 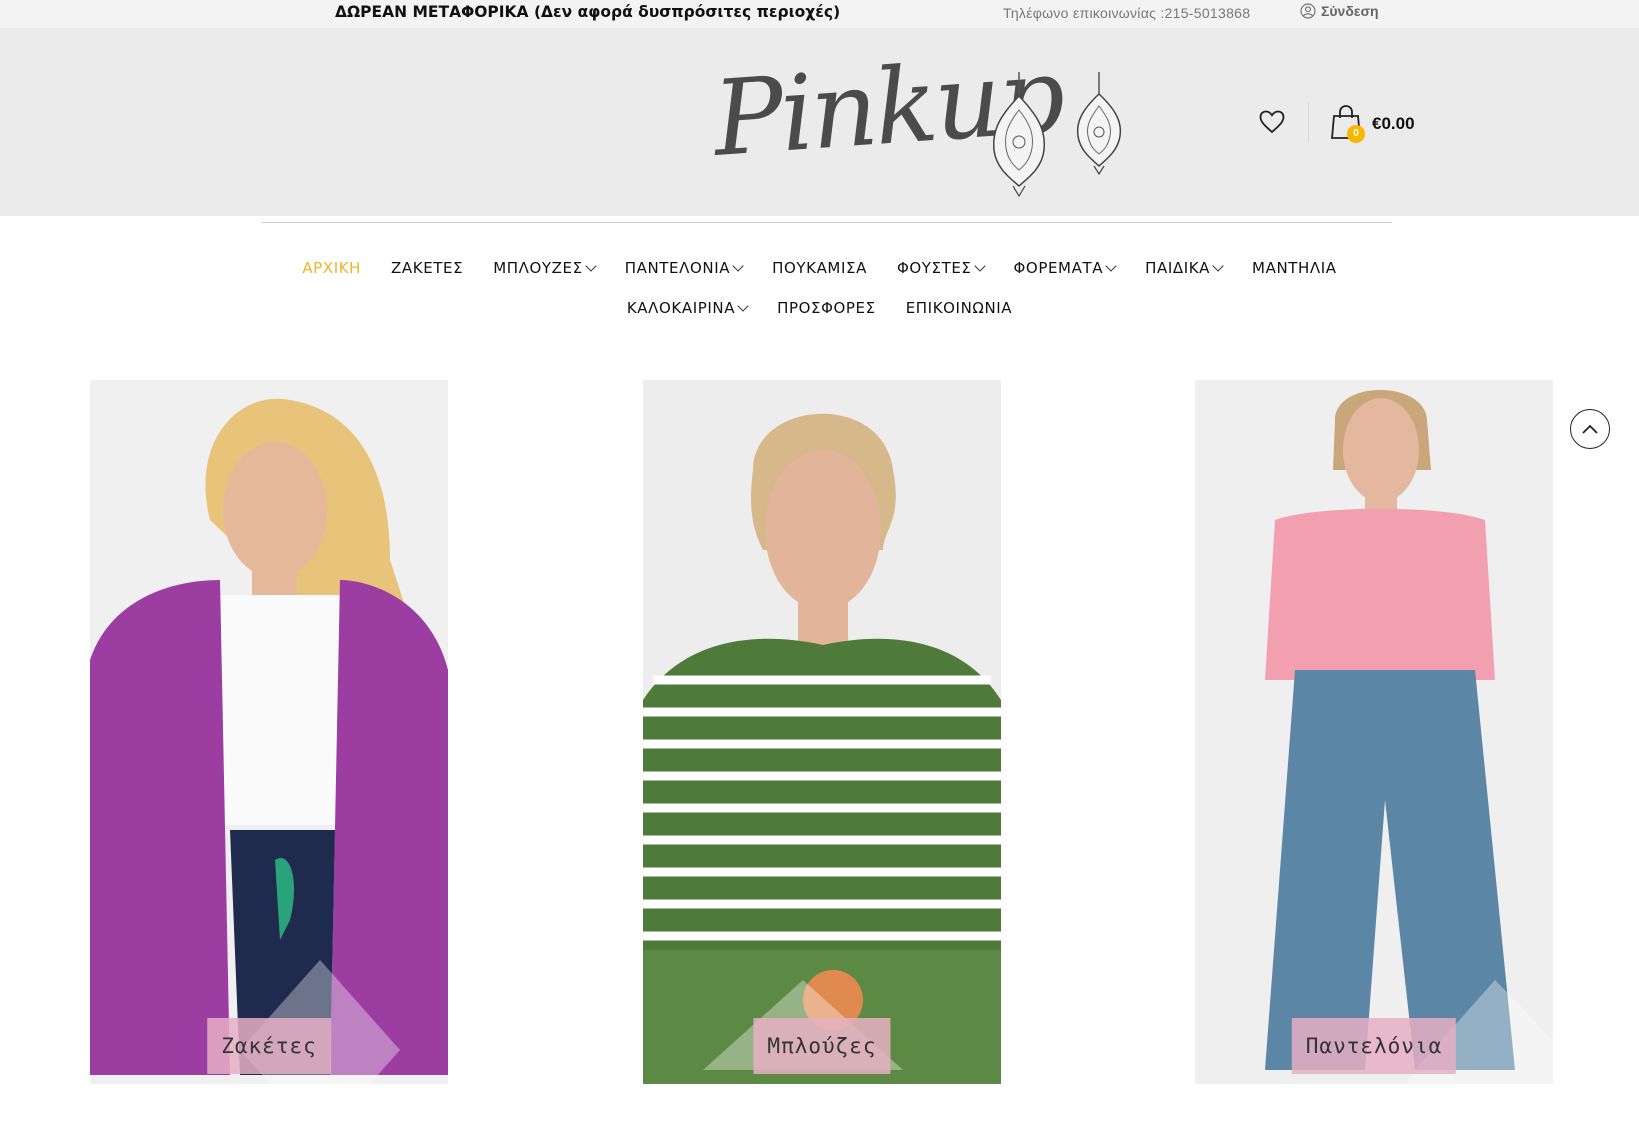 What do you see at coordinates (1308, 122) in the screenshot?
I see `header-divider` at bounding box center [1308, 122].